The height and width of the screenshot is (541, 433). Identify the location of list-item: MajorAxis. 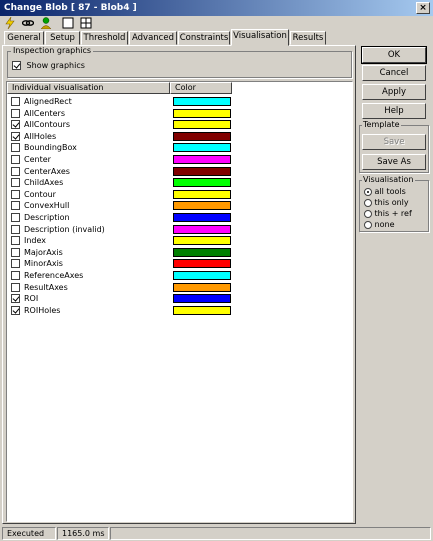
(127, 253).